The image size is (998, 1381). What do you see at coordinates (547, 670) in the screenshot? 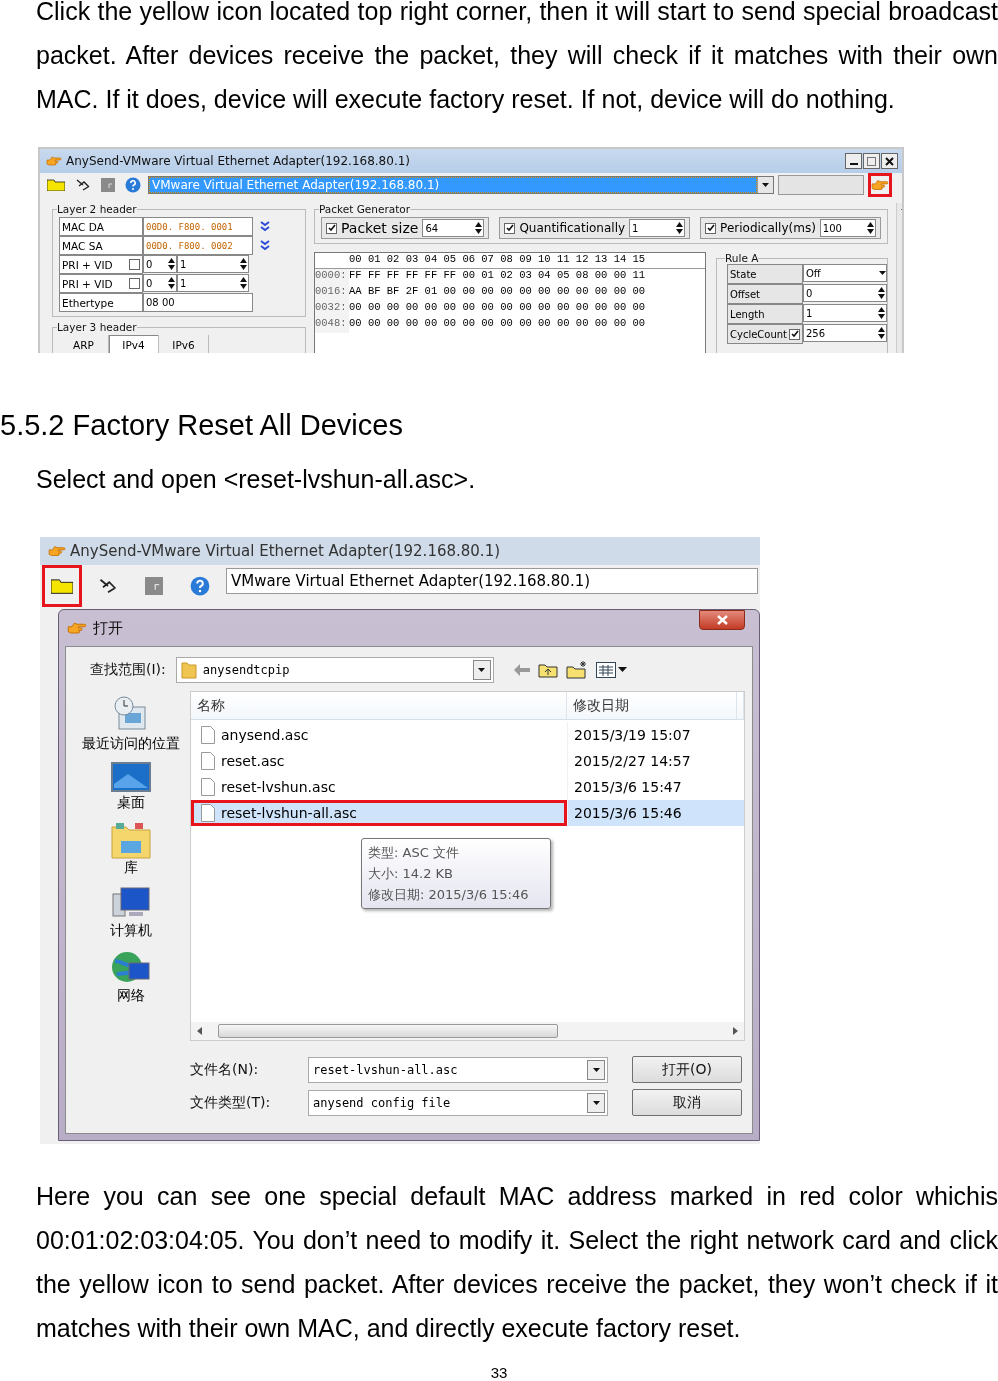
I see `up-folder-icon` at bounding box center [547, 670].